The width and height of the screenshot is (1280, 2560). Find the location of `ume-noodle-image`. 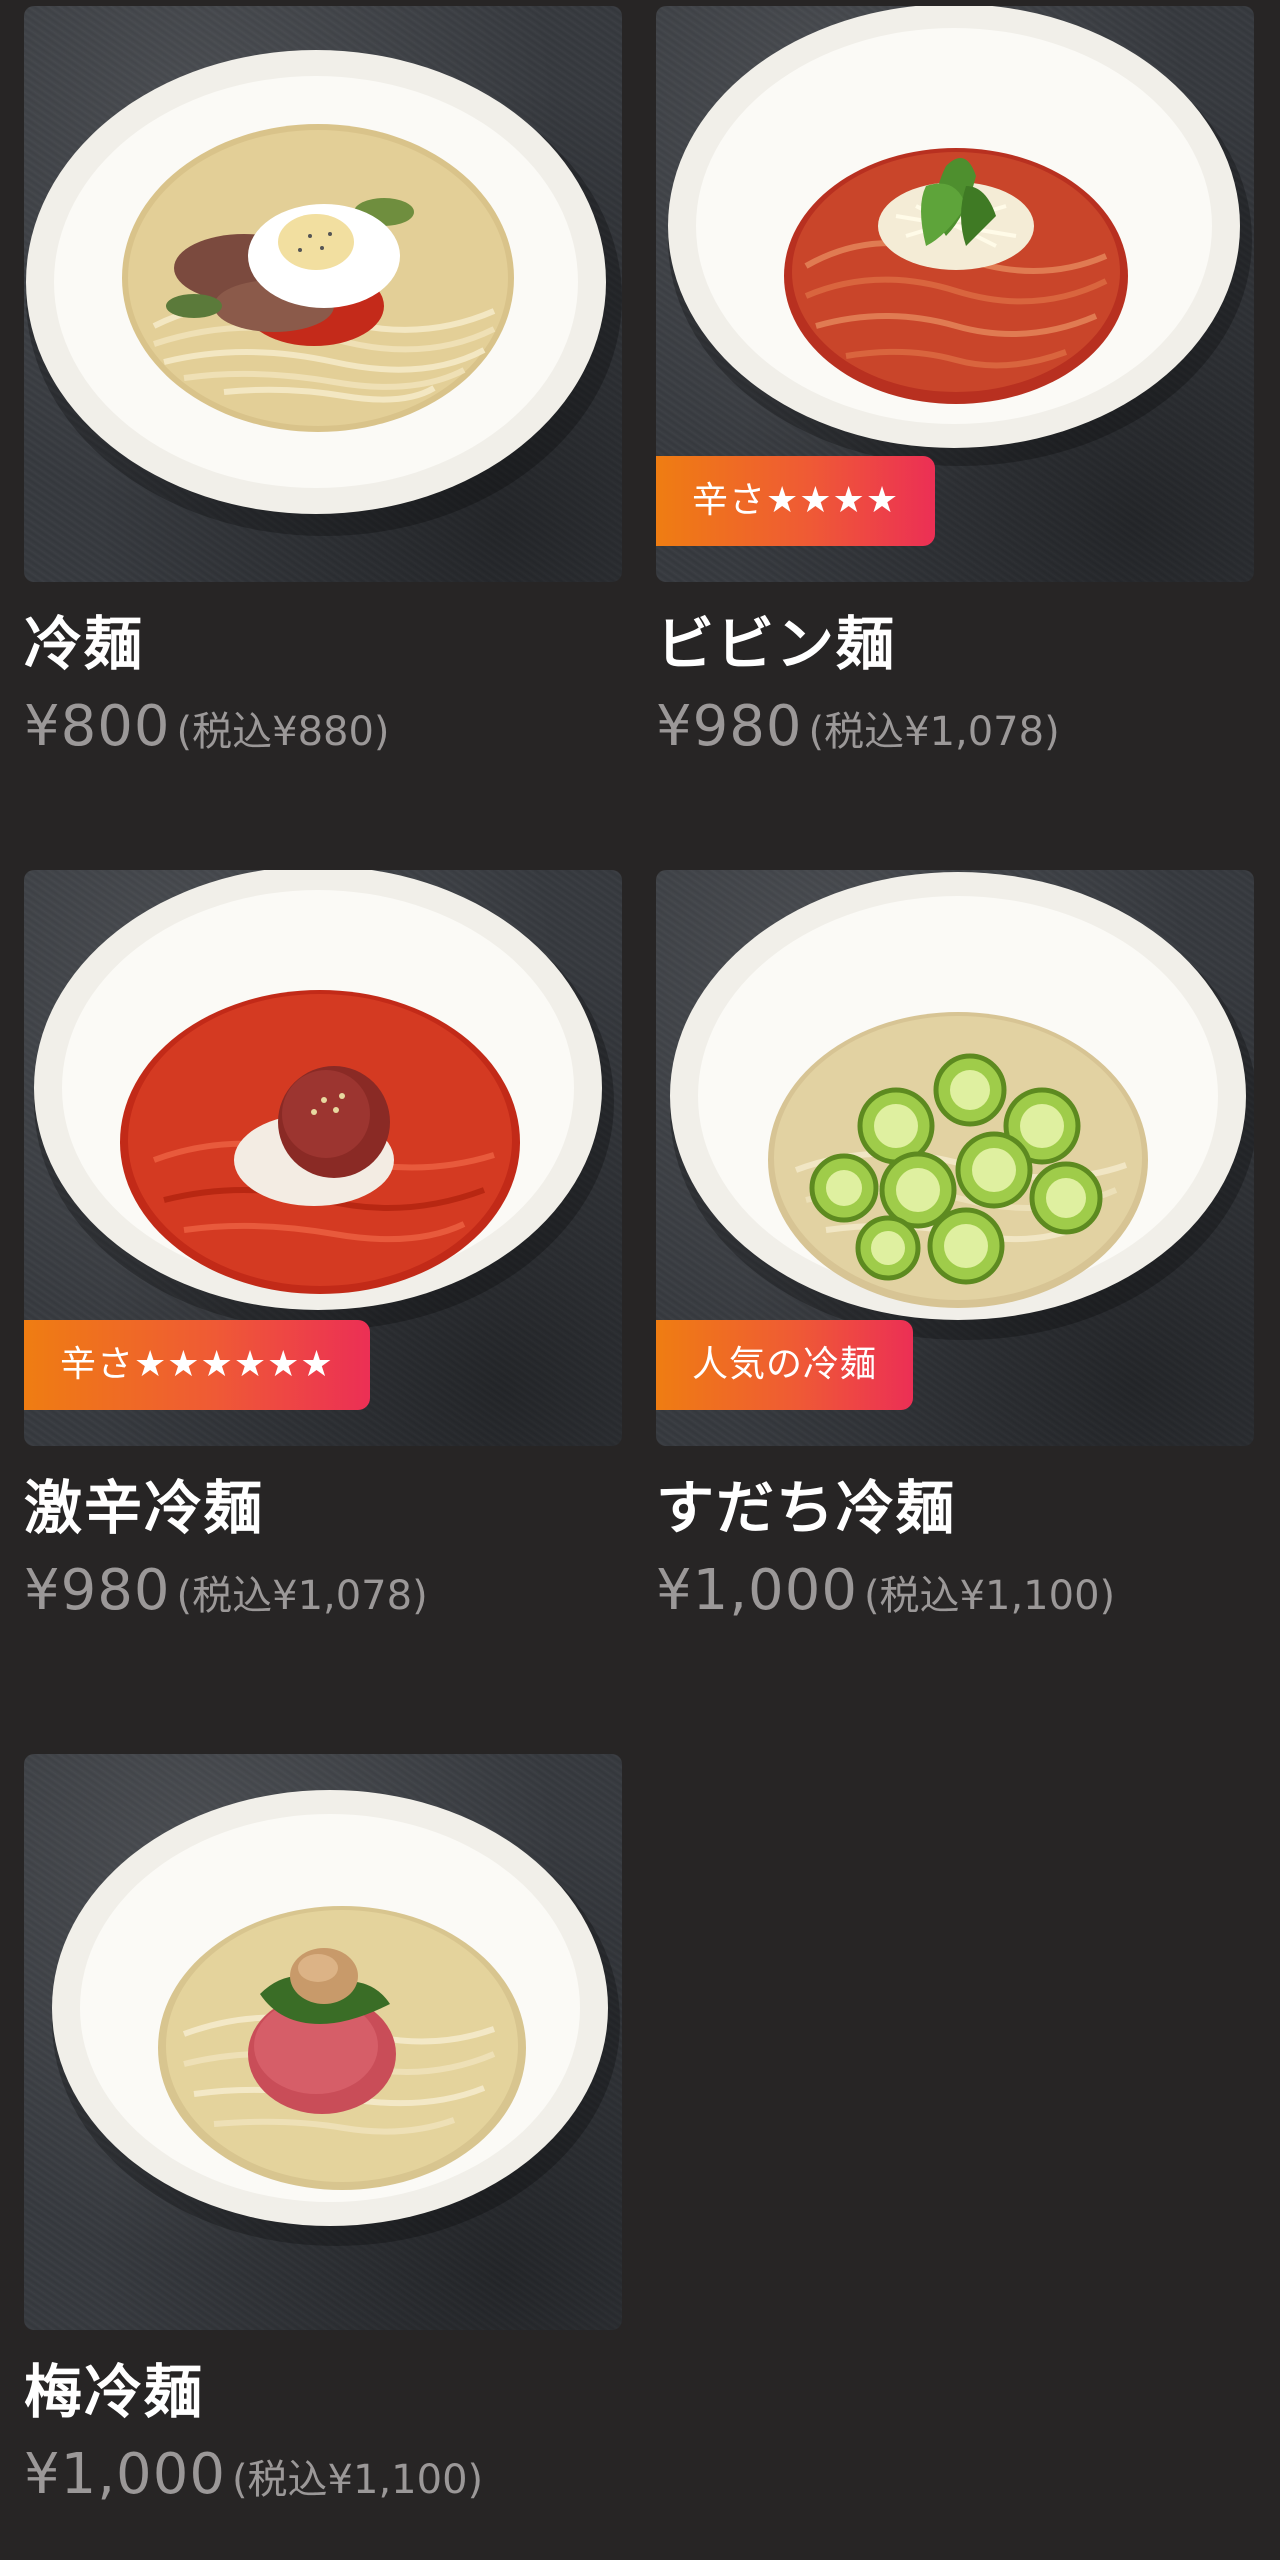

ume-noodle-image is located at coordinates (336, 2018).